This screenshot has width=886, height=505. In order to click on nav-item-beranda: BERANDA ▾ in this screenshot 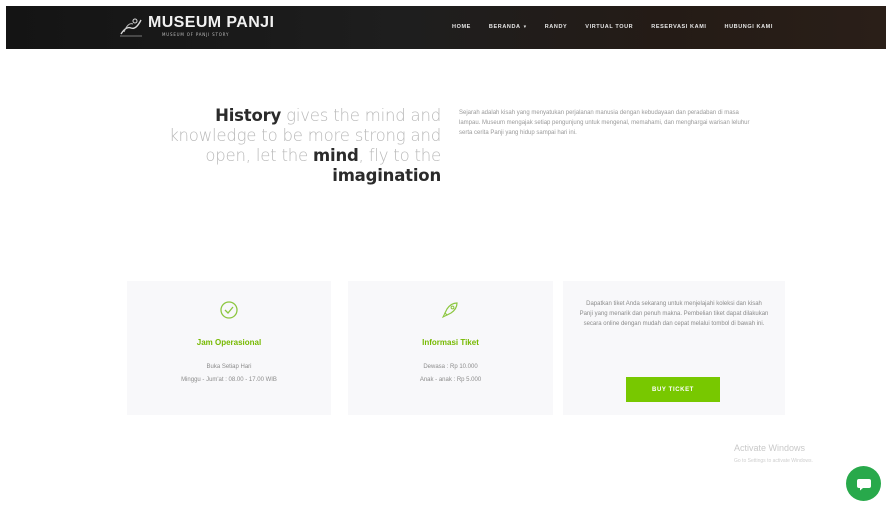, I will do `click(508, 27)`.